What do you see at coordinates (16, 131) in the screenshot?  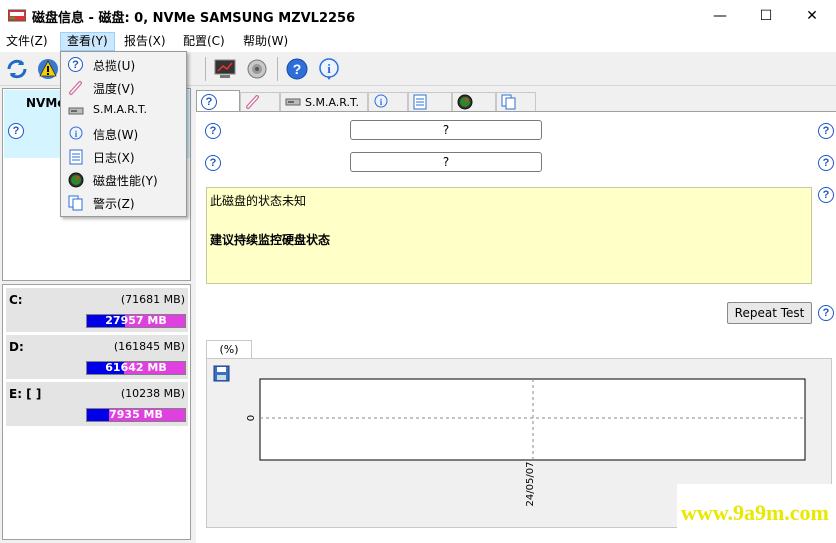 I see `disk-status-question-icon: ?` at bounding box center [16, 131].